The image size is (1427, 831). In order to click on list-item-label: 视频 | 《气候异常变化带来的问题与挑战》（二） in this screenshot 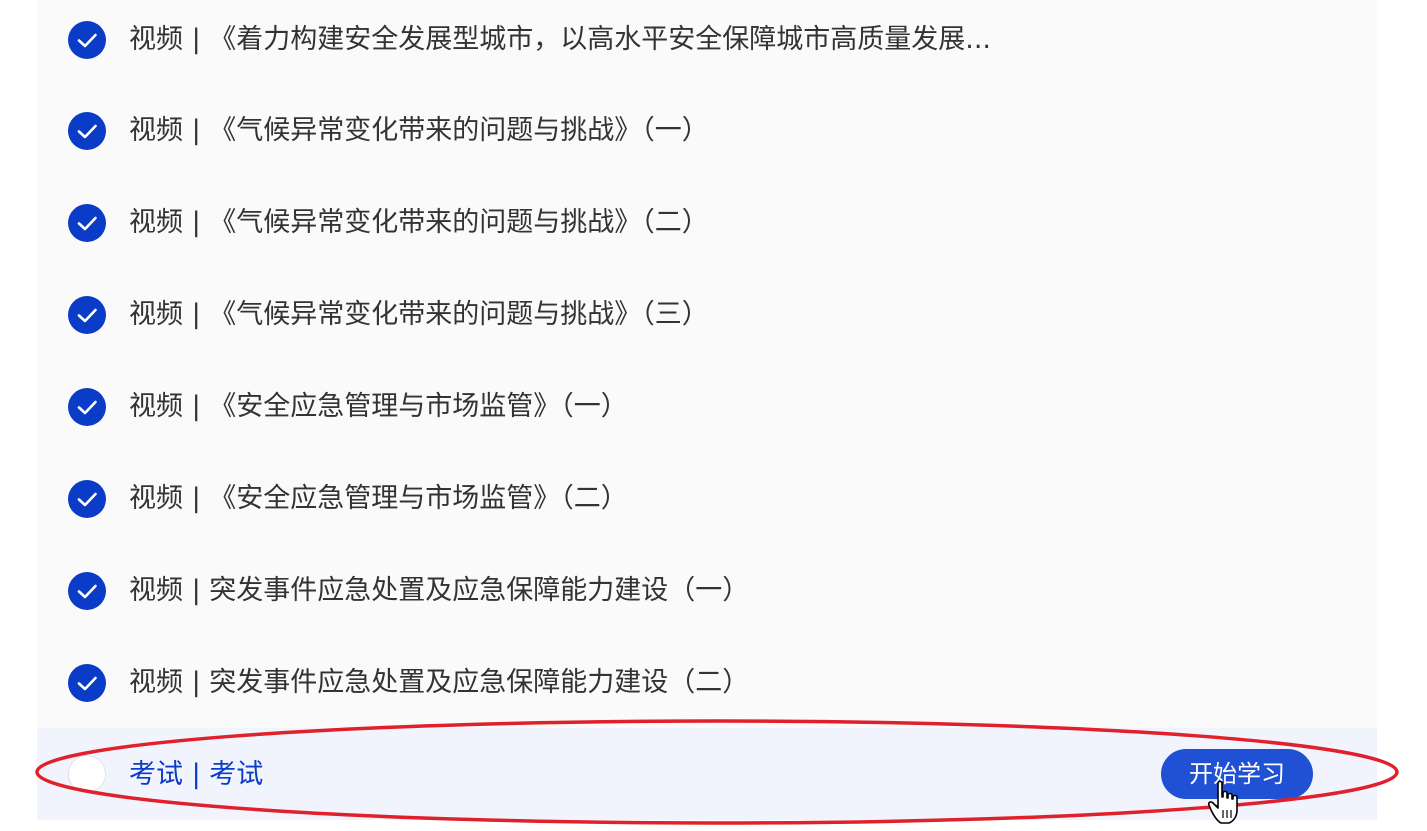, I will do `click(419, 222)`.